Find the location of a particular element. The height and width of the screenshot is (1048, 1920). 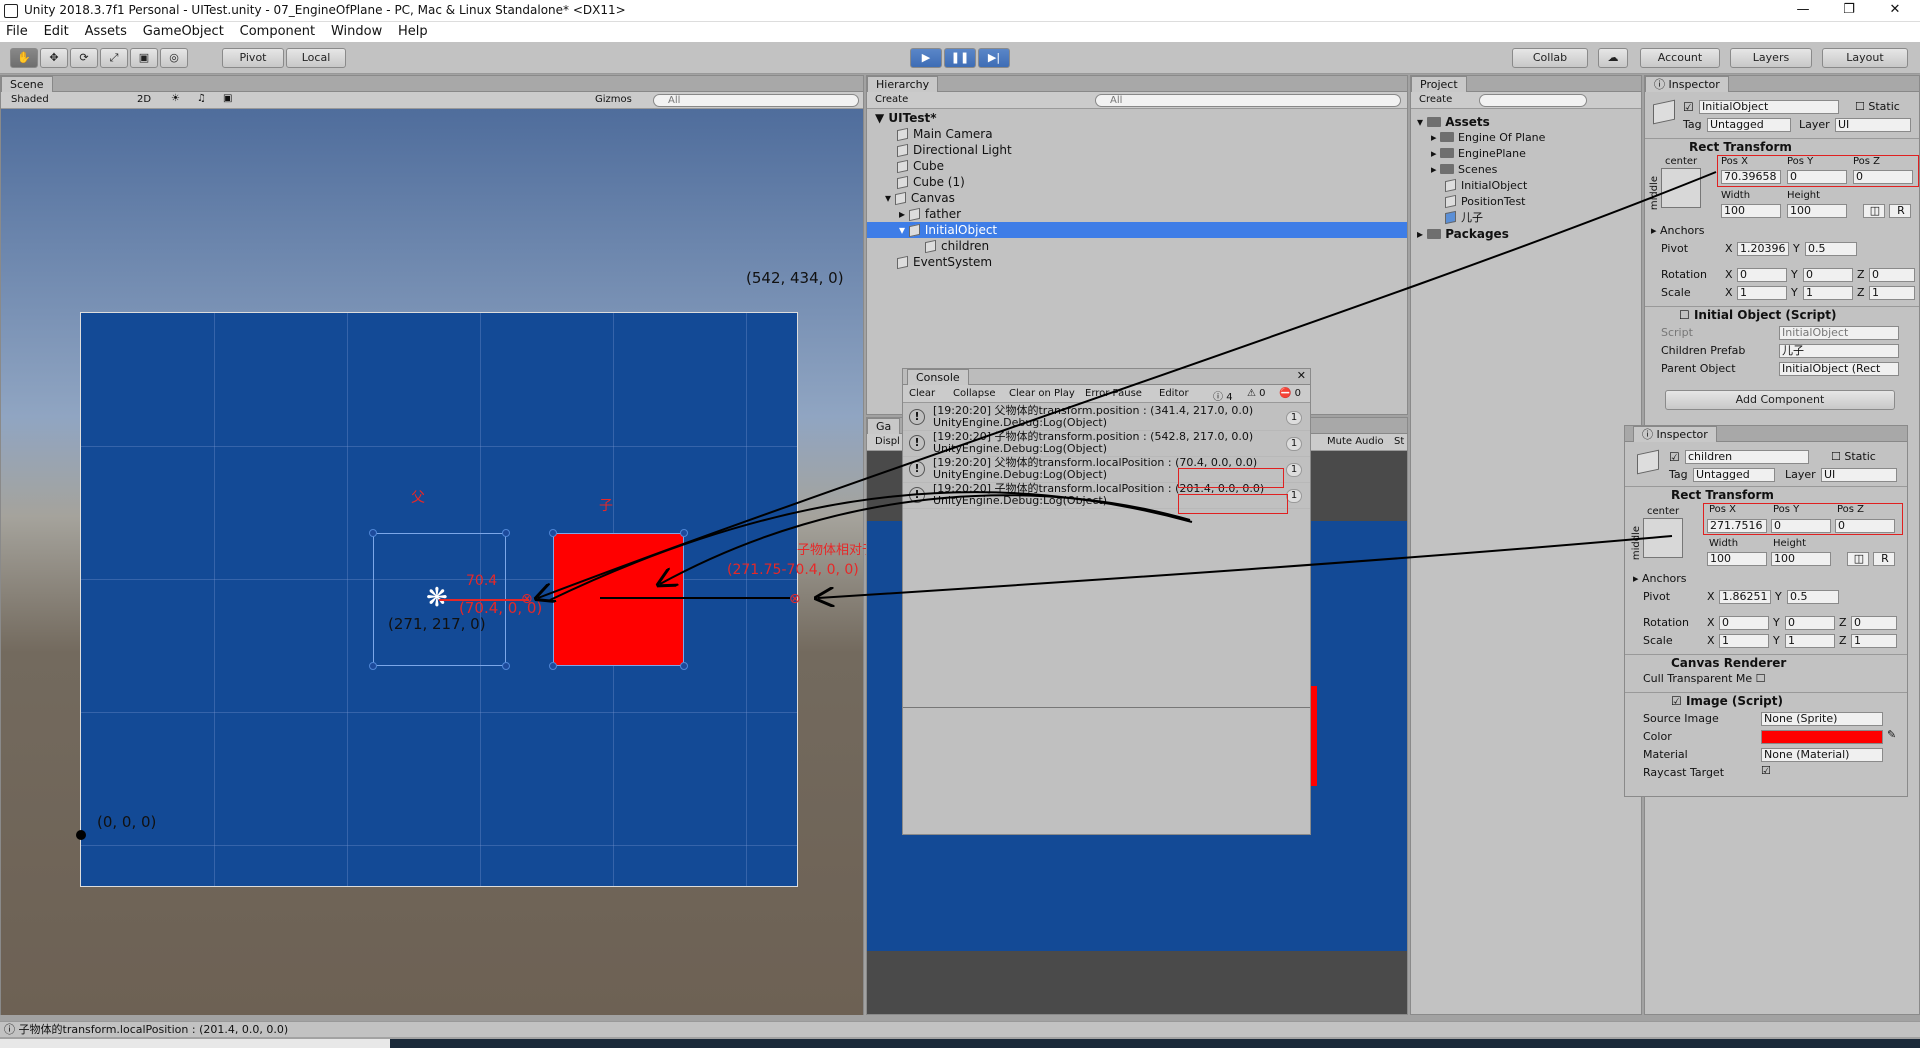

info-icon: ⓘ is located at coordinates (9, 1029).